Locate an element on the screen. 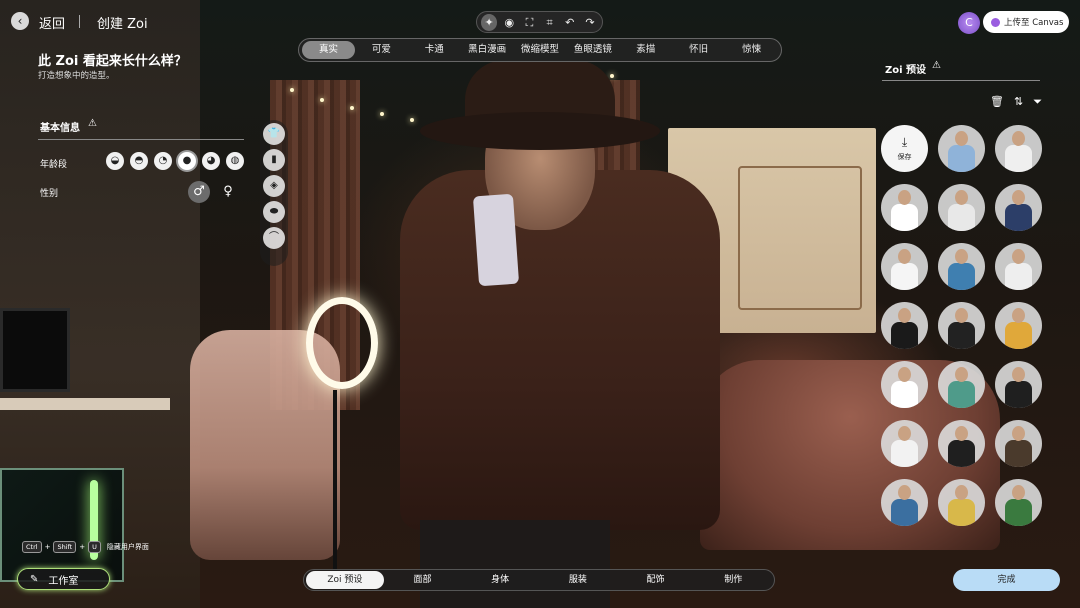 The image size is (1080, 608). trash-icon: 🗑 is located at coordinates (997, 102).